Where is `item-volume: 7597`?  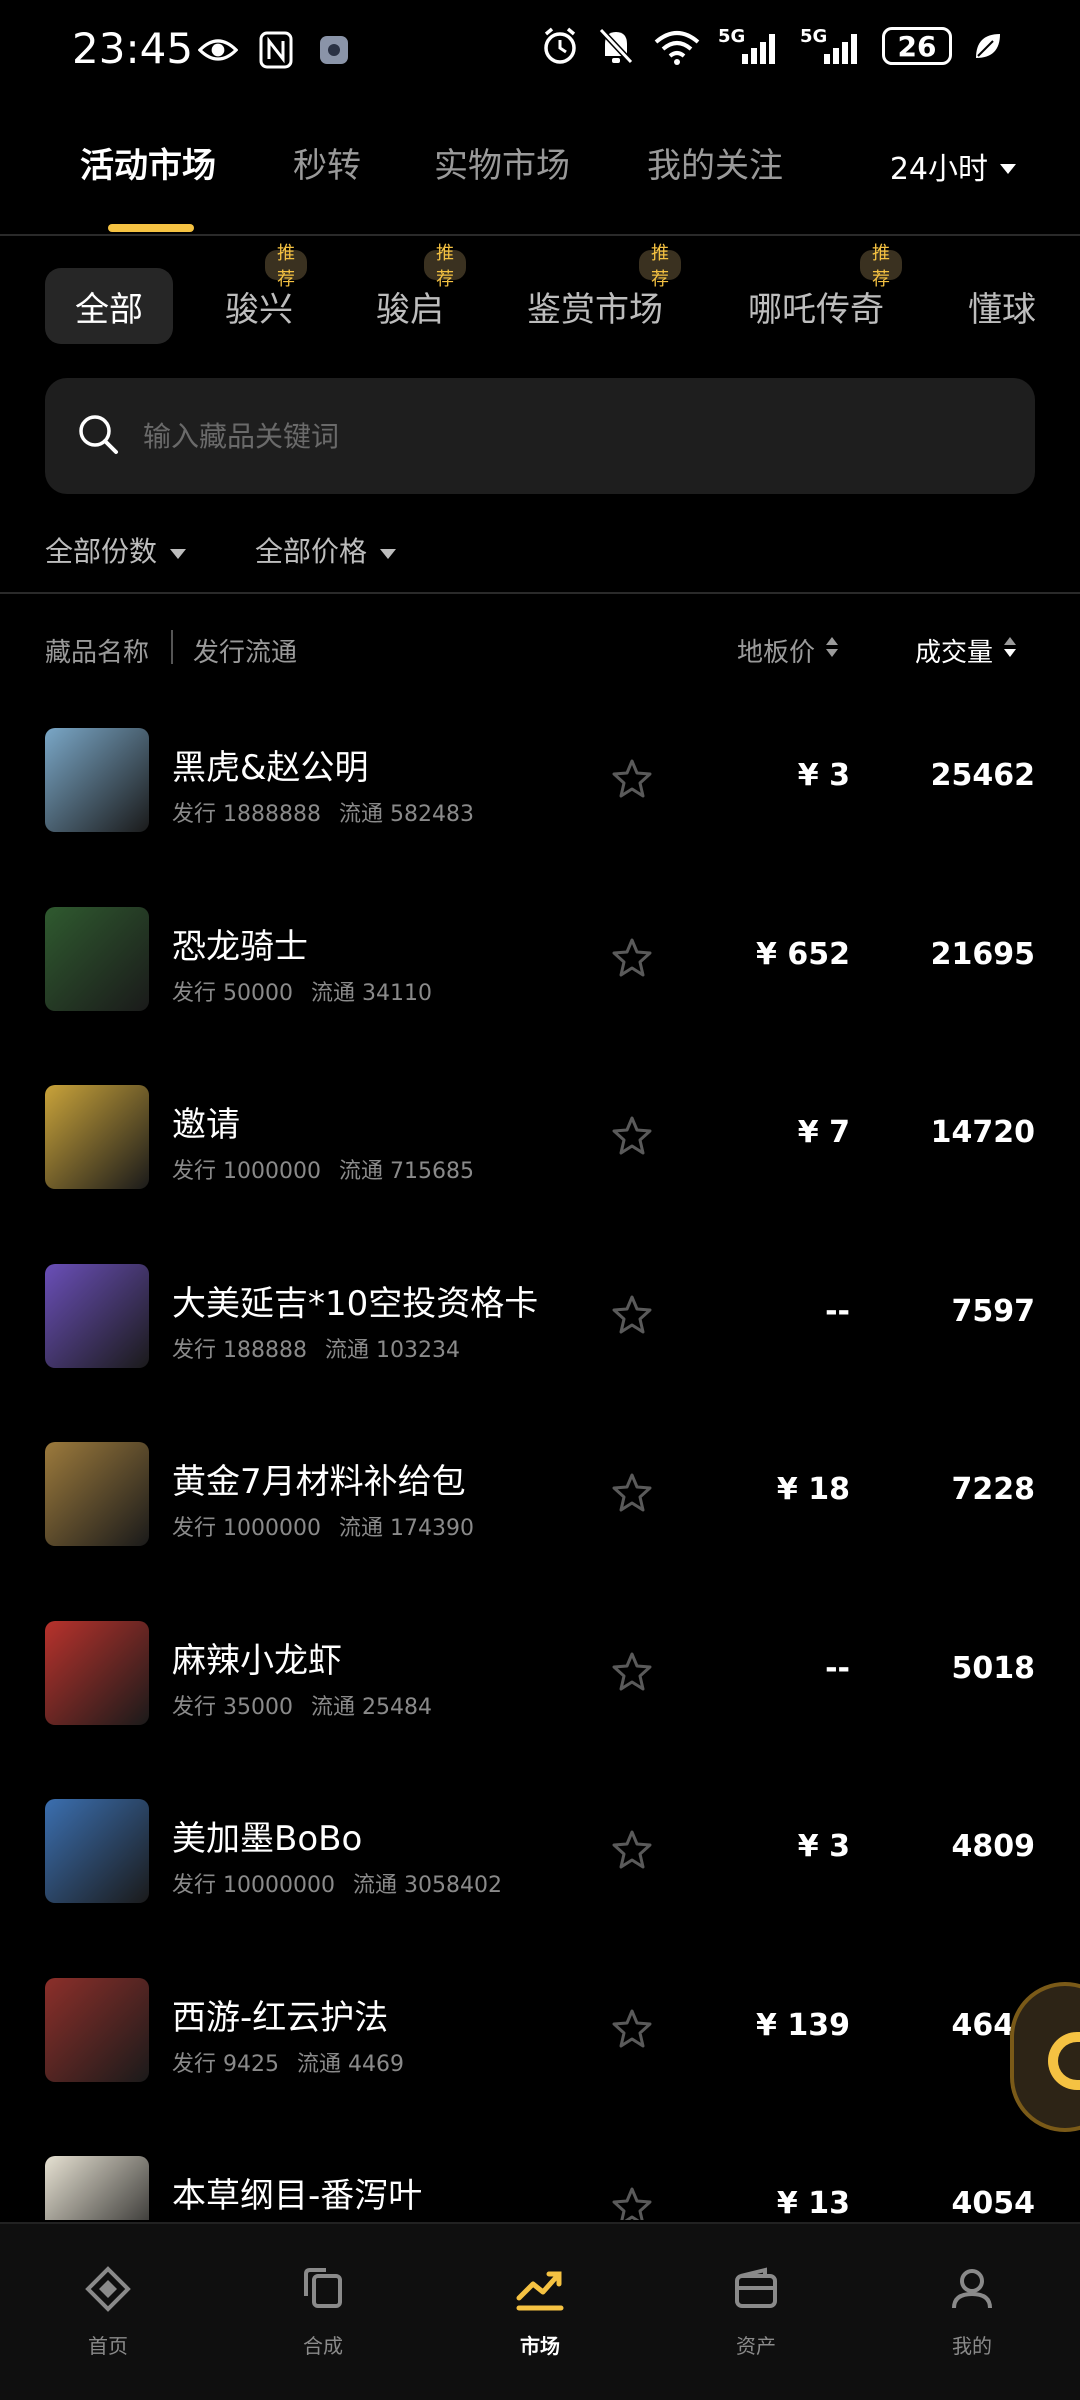
item-volume: 7597 is located at coordinates (993, 1311).